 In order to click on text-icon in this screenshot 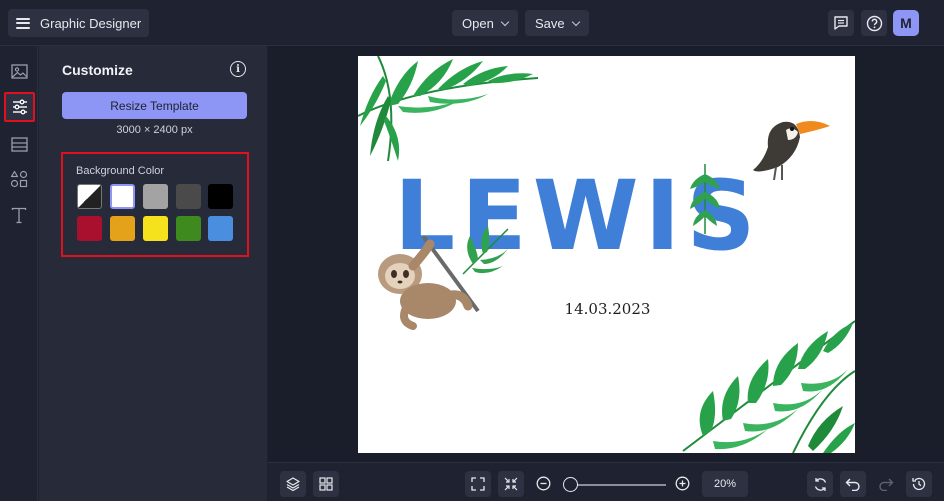, I will do `click(19, 215)`.